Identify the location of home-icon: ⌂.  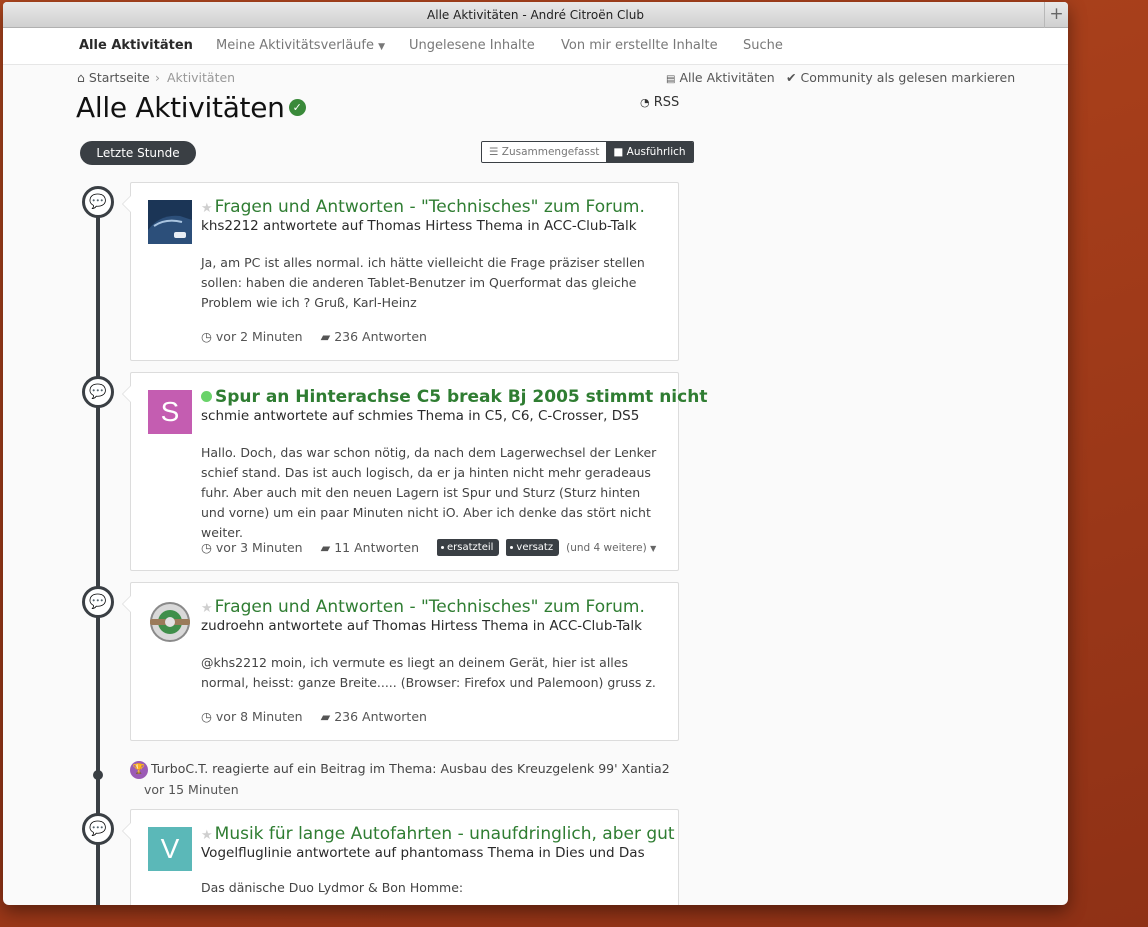
(81, 77).